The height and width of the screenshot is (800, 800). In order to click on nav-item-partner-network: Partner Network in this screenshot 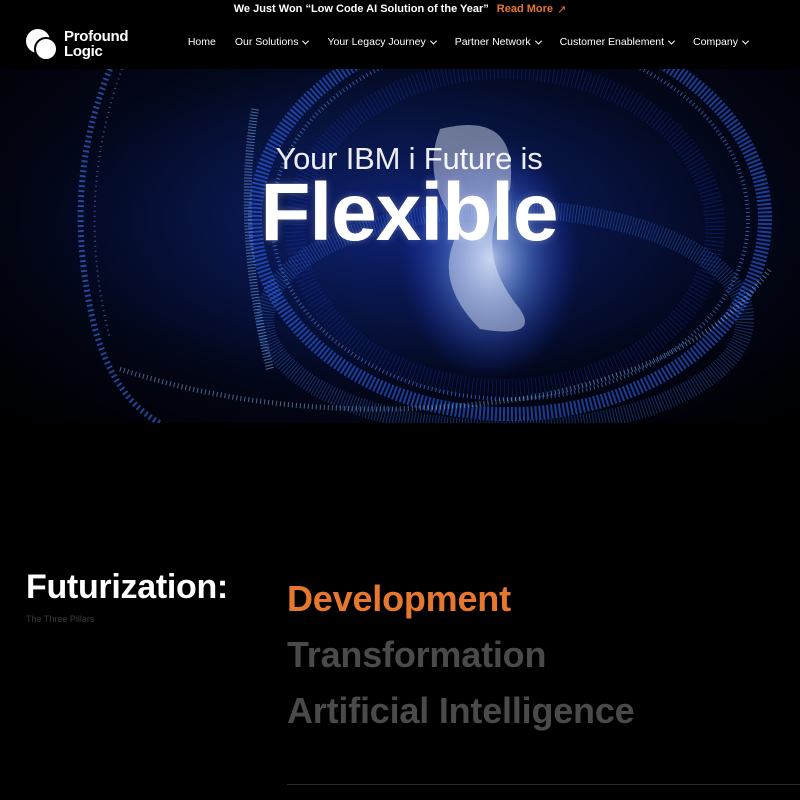, I will do `click(498, 42)`.